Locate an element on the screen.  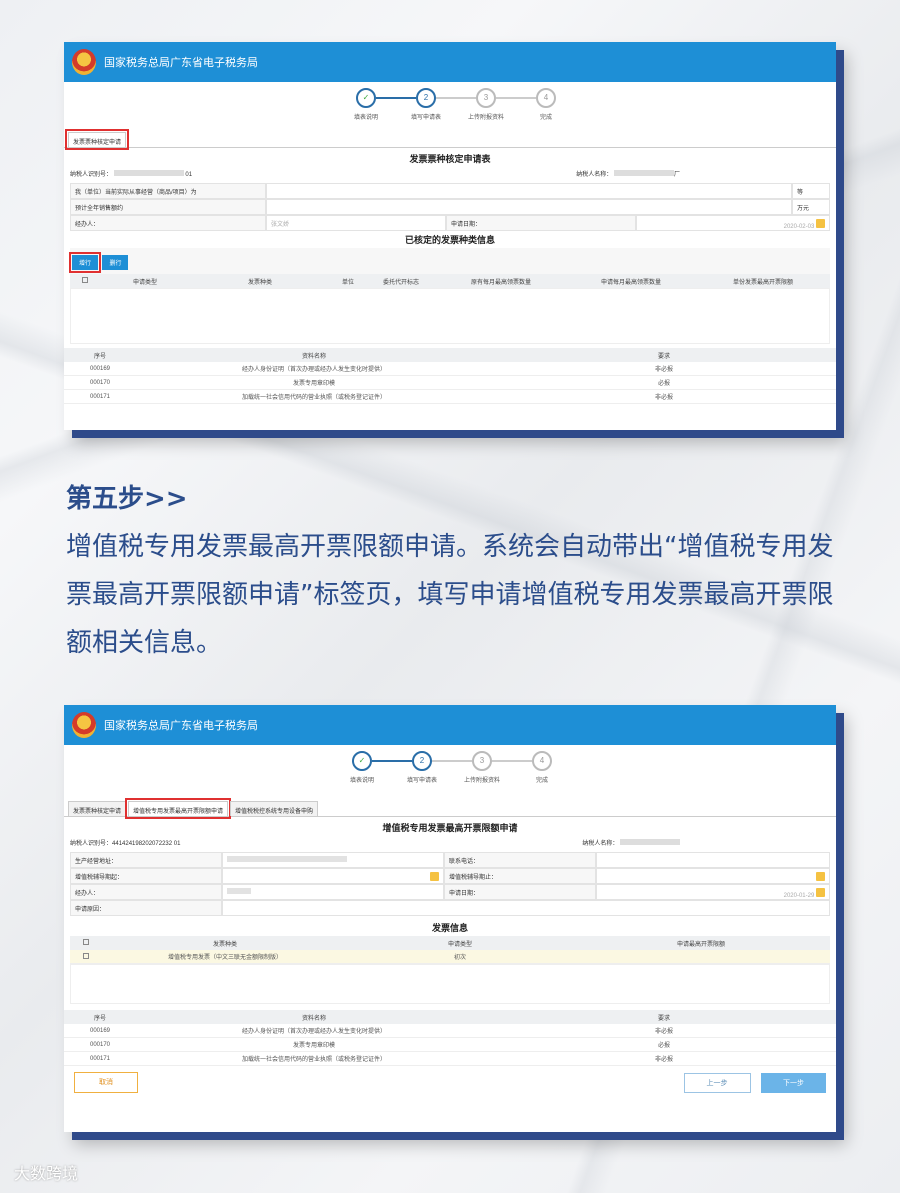
step-heading: 第五步>> is located at coordinates (127, 499).